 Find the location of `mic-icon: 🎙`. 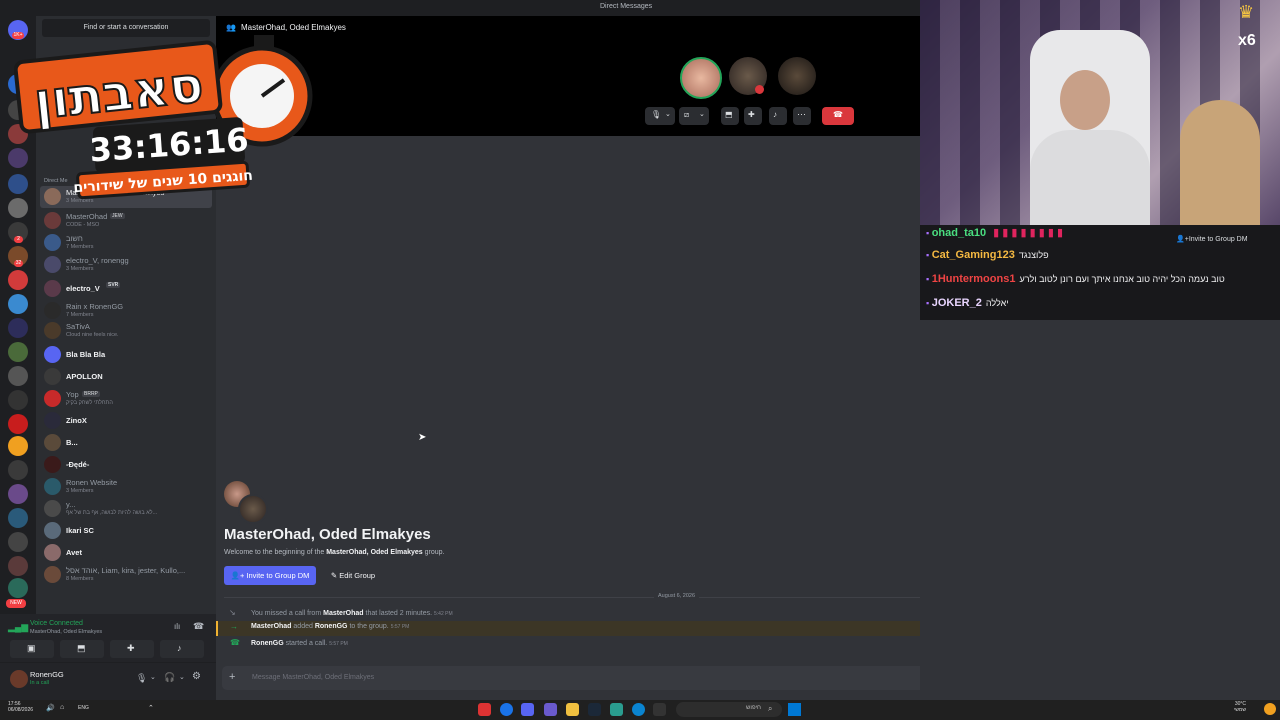

mic-icon: 🎙 is located at coordinates (141, 678).